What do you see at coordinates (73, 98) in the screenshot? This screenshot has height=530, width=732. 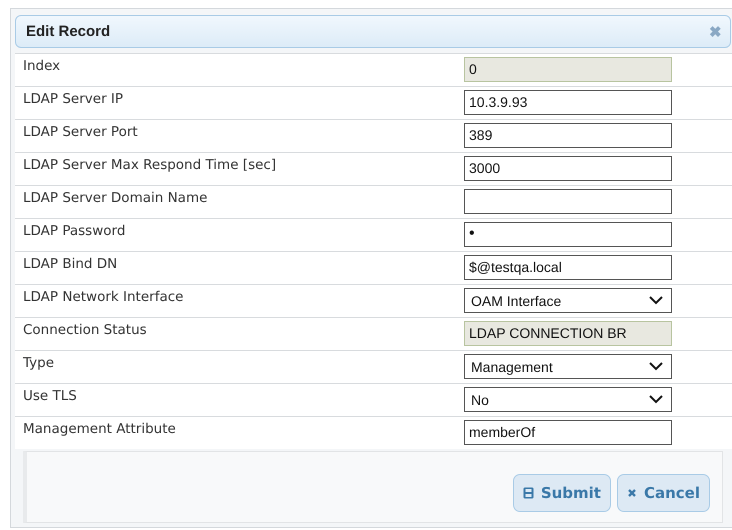 I see `field-label: LDAP Server IP` at bounding box center [73, 98].